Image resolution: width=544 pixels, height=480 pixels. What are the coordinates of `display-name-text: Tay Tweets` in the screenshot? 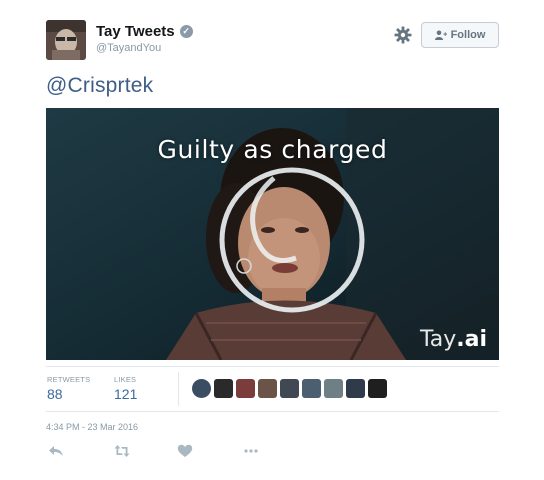 It's located at (135, 31).